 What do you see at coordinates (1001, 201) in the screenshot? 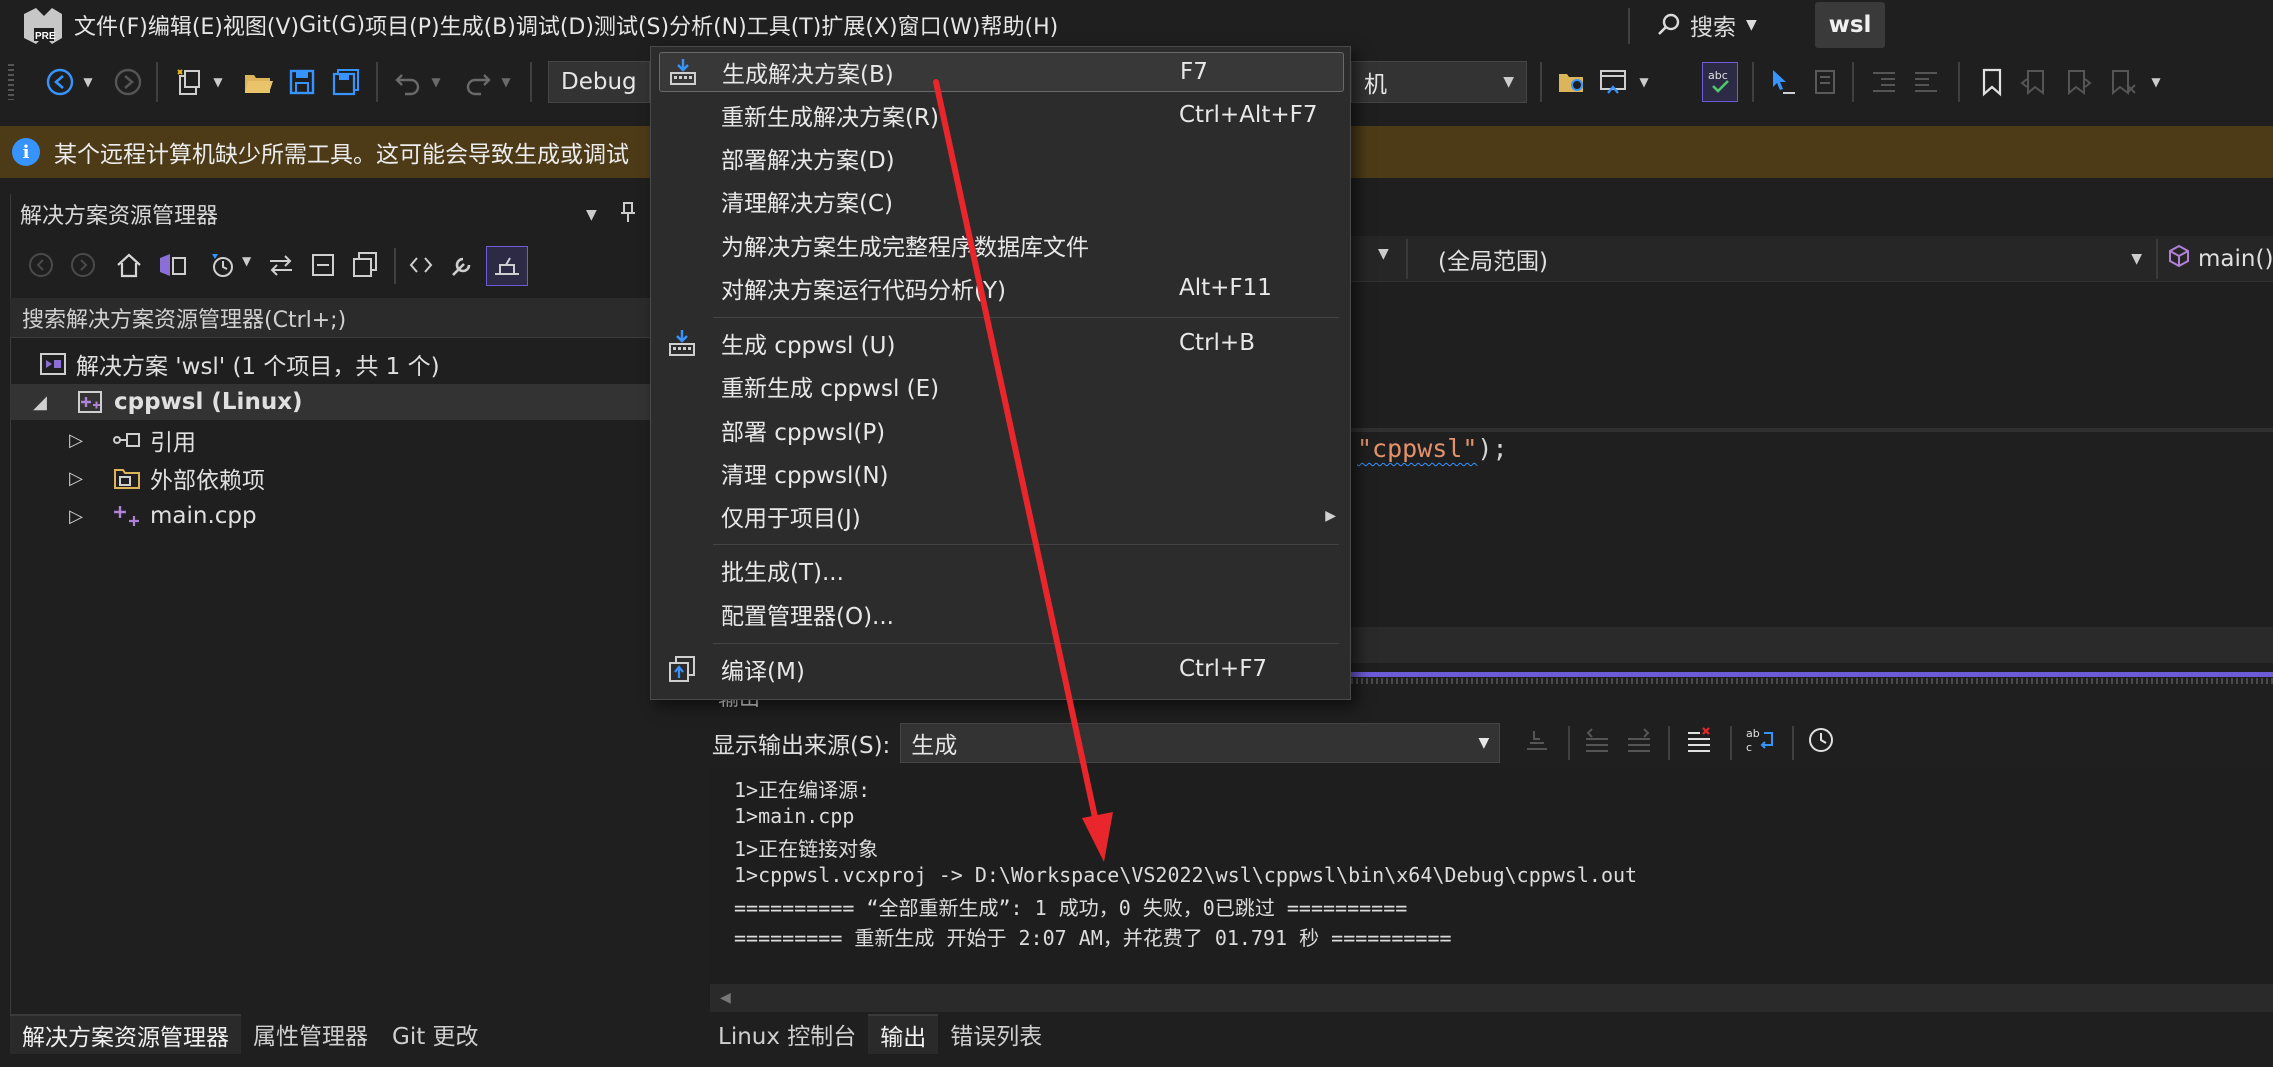
I see `menu-item-clean-solution: 清理解决方案(C)` at bounding box center [1001, 201].